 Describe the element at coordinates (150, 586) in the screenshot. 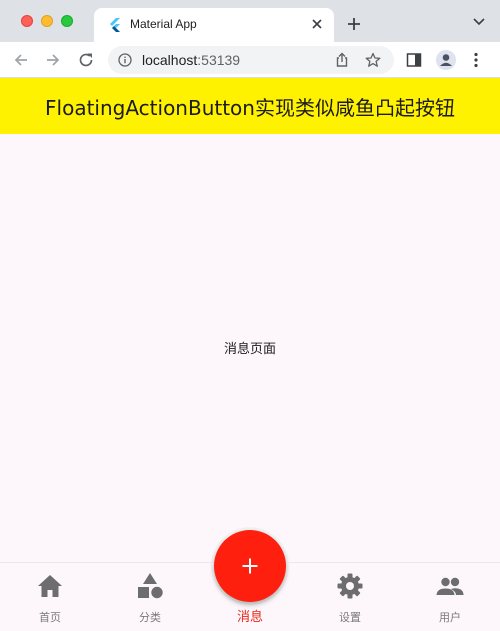

I see `category-icon` at that location.